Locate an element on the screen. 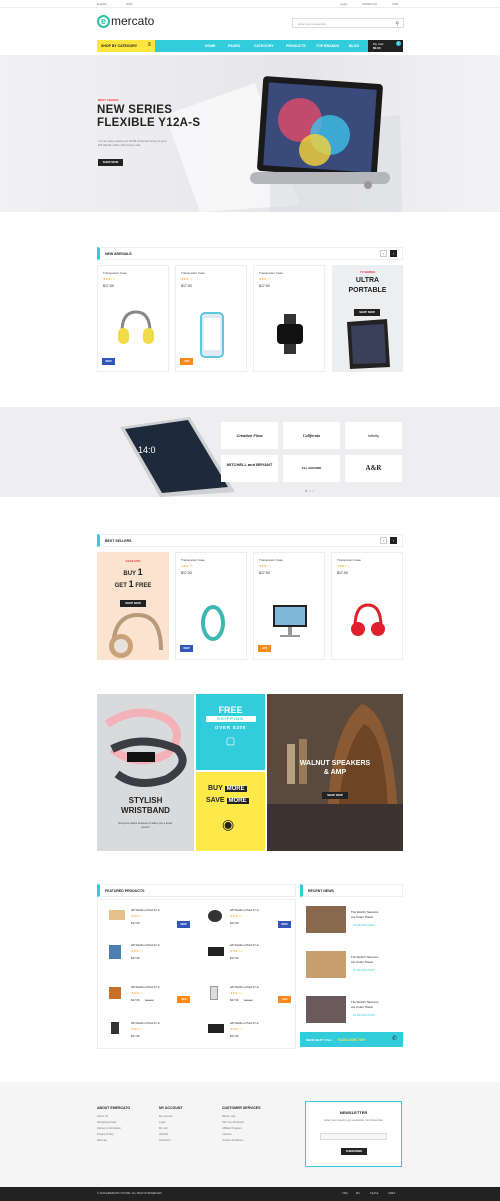 This screenshot has width=500, height=1201. wishlist-link: Wishlist (0) is located at coordinates (369, 4).